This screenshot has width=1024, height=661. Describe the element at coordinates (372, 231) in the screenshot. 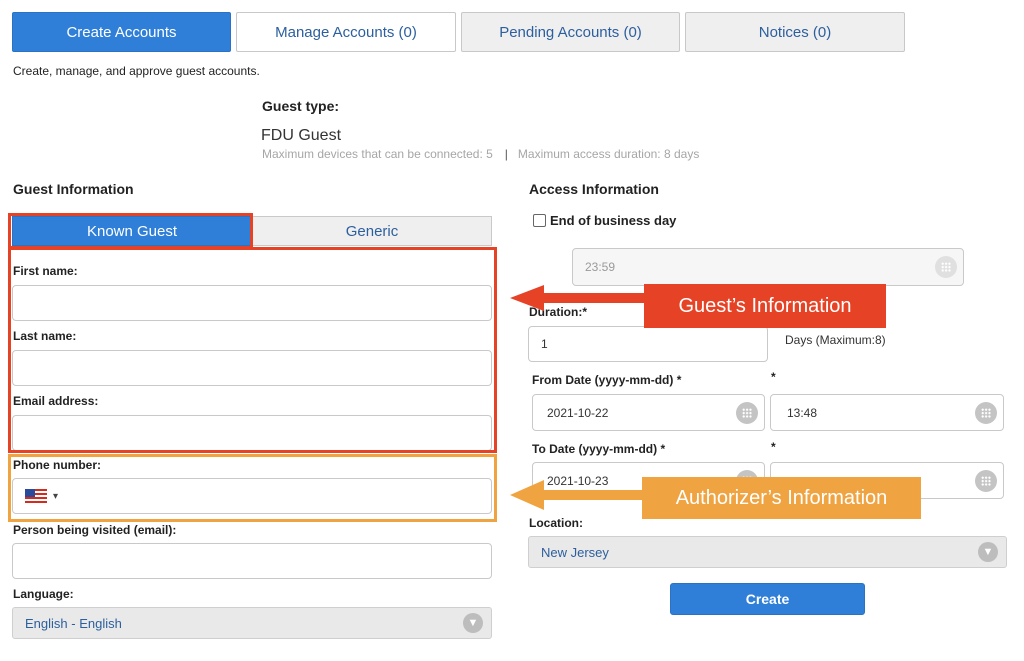

I see `subtab-generic: Generic` at that location.